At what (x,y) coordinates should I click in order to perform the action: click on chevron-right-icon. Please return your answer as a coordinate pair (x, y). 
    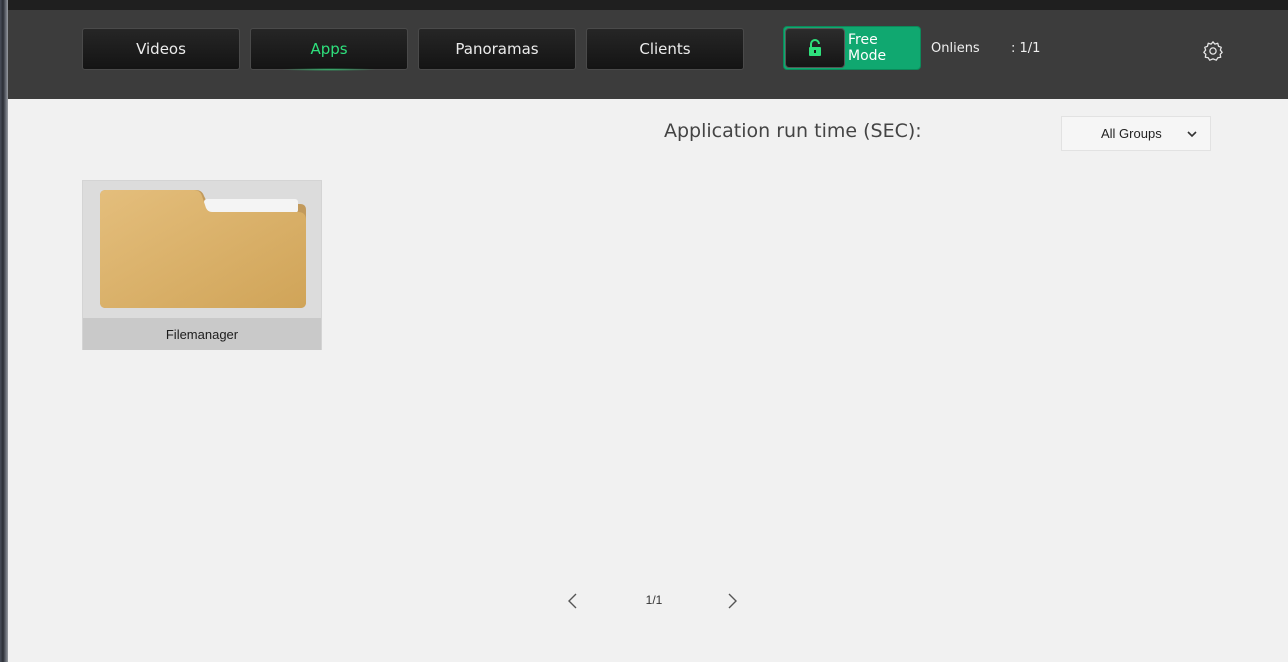
    Looking at the image, I should click on (732, 601).